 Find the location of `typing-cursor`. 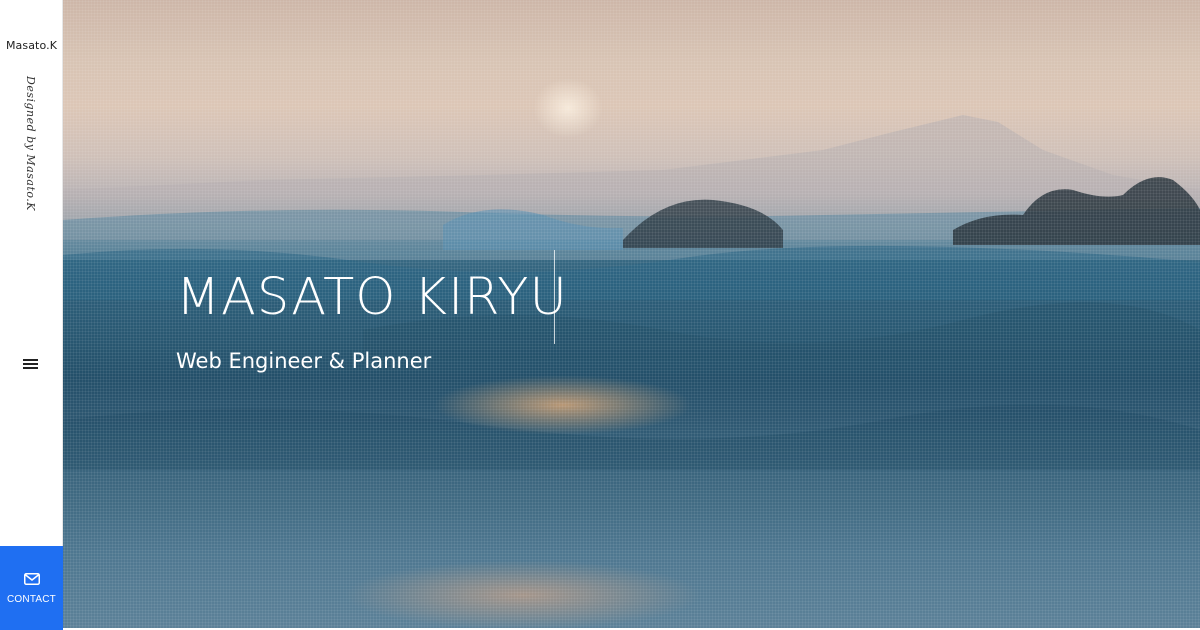

typing-cursor is located at coordinates (554, 297).